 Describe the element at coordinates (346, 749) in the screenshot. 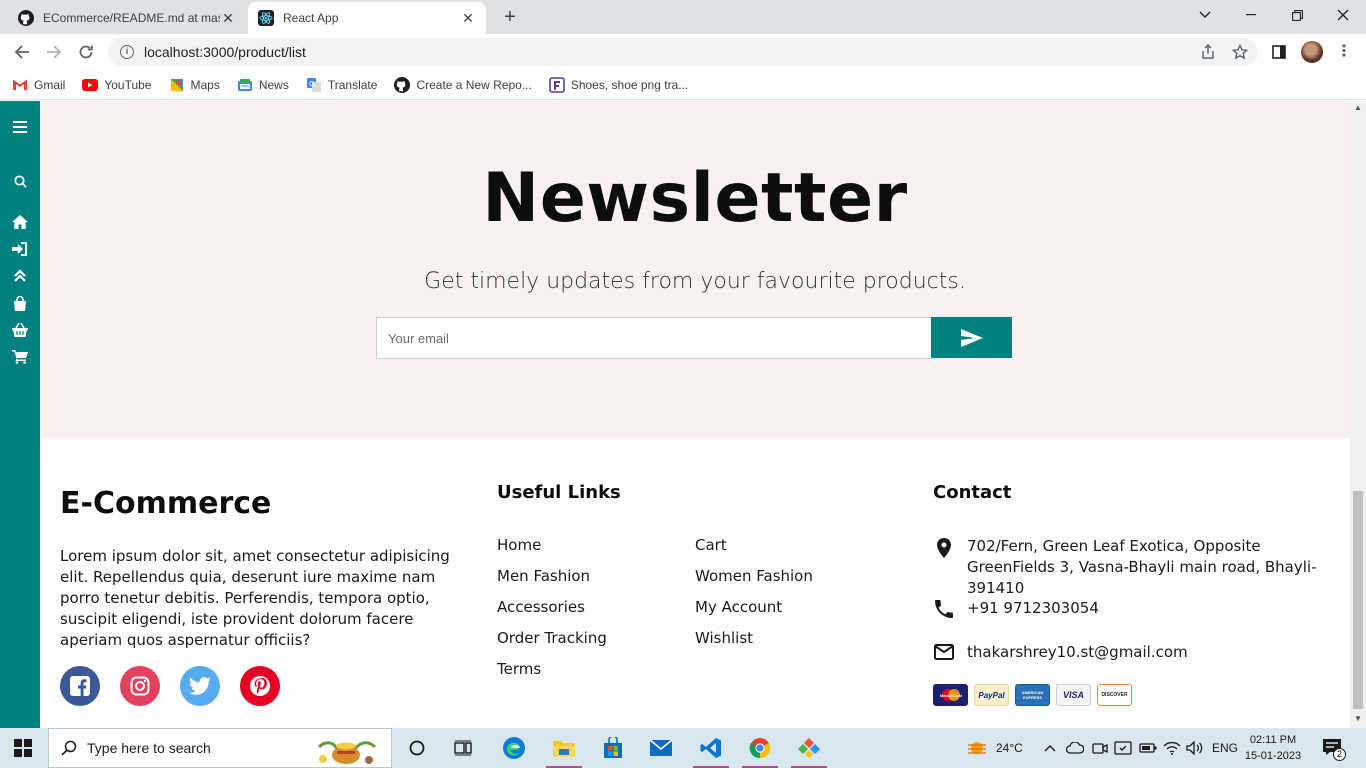

I see `festival-pot-icon` at that location.